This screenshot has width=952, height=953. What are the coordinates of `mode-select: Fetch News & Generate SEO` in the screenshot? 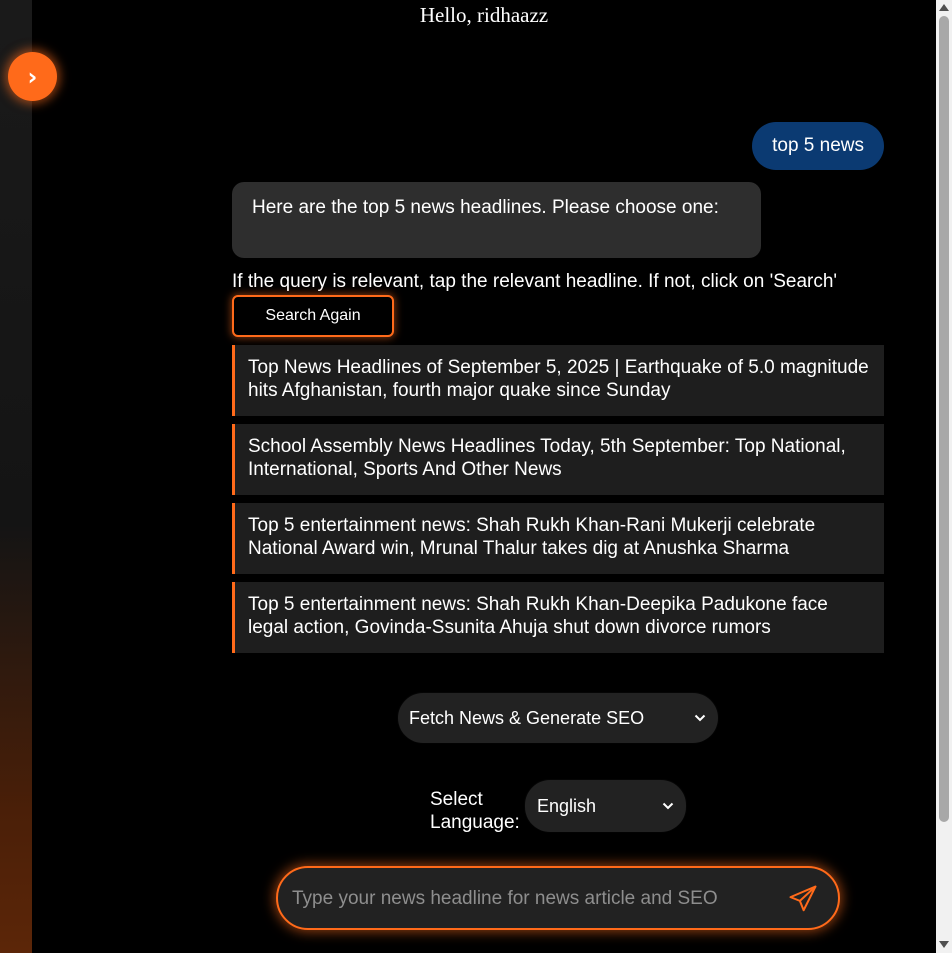 It's located at (558, 718).